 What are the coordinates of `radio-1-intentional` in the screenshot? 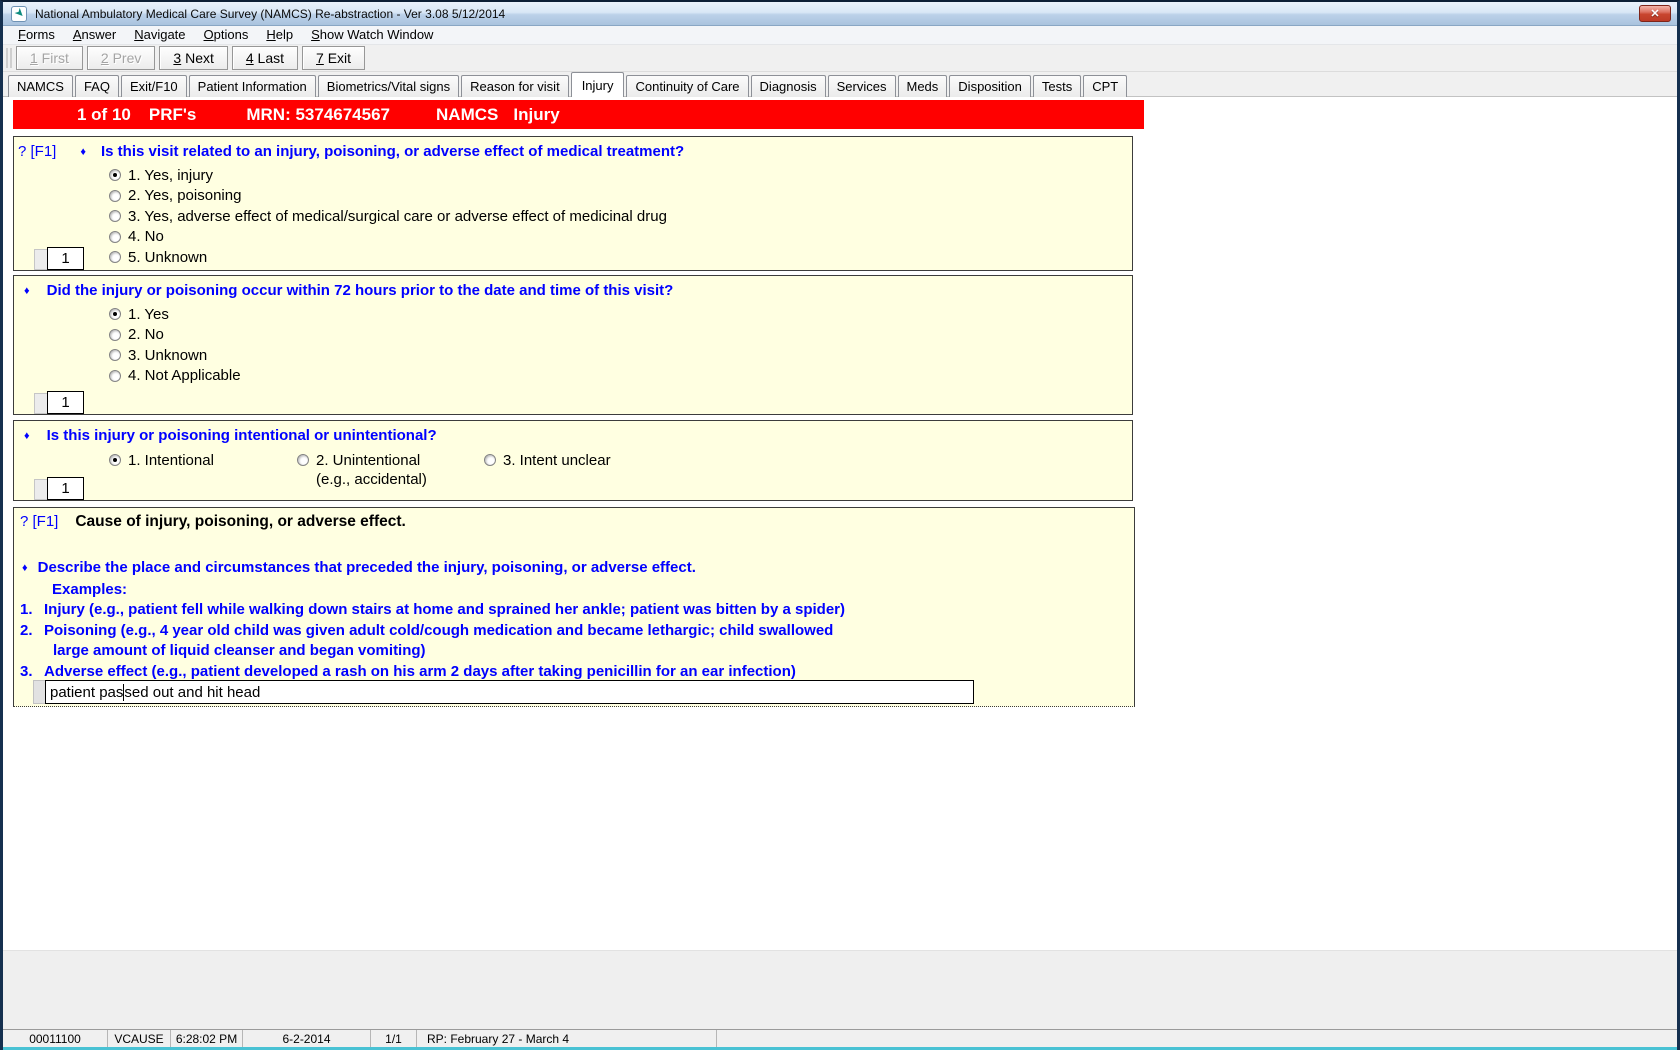 It's located at (115, 460).